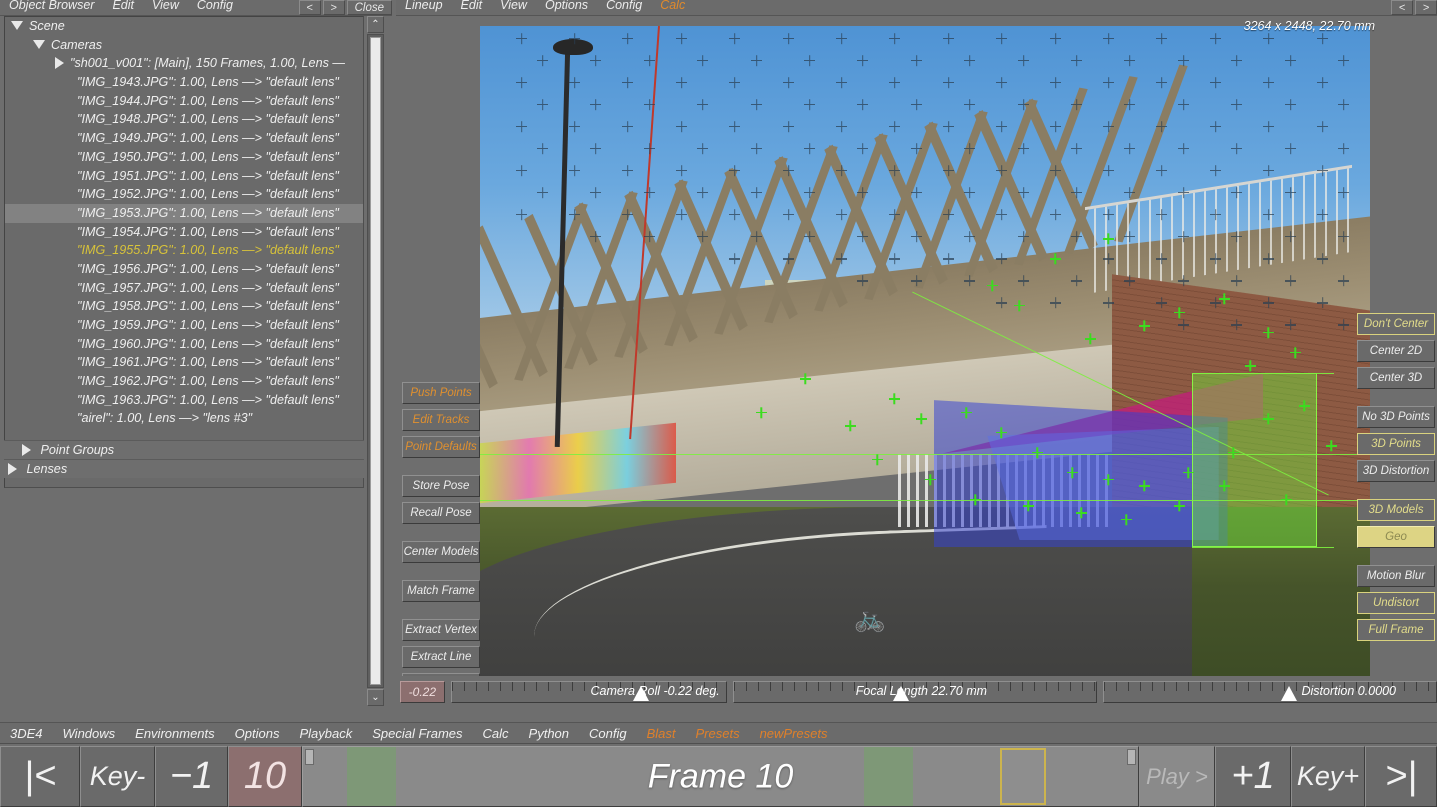  Describe the element at coordinates (588, 692) in the screenshot. I see `camera-roll-slider: Camera Roll -0.22 deg.` at that location.